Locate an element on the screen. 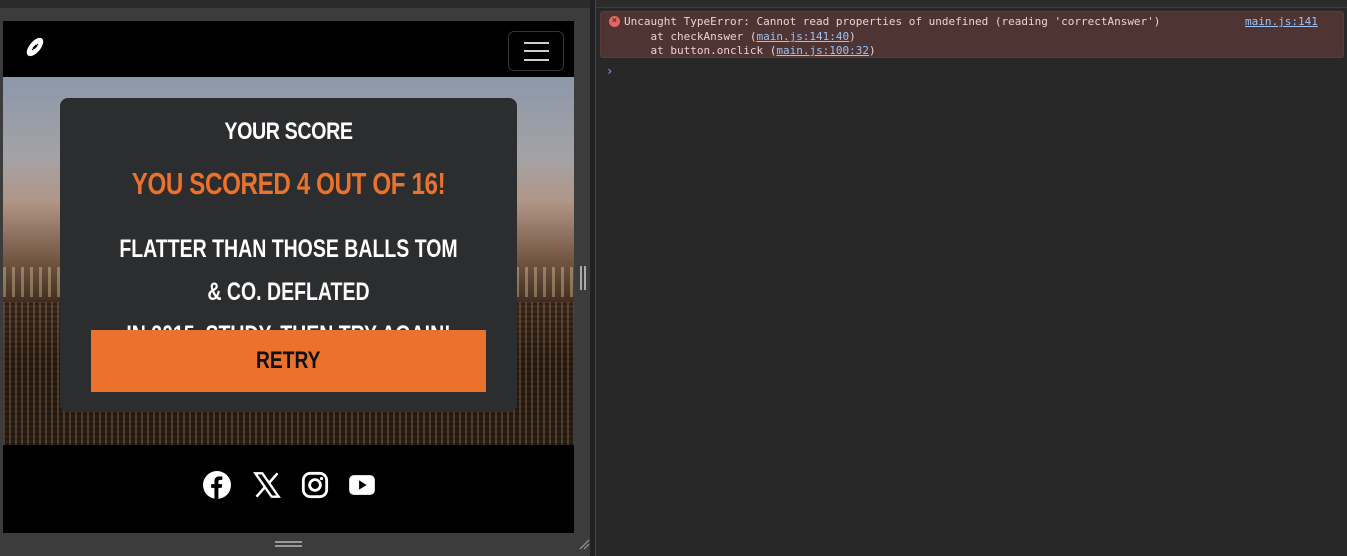  stack-frame-link: main.js:100:32 is located at coordinates (822, 50).